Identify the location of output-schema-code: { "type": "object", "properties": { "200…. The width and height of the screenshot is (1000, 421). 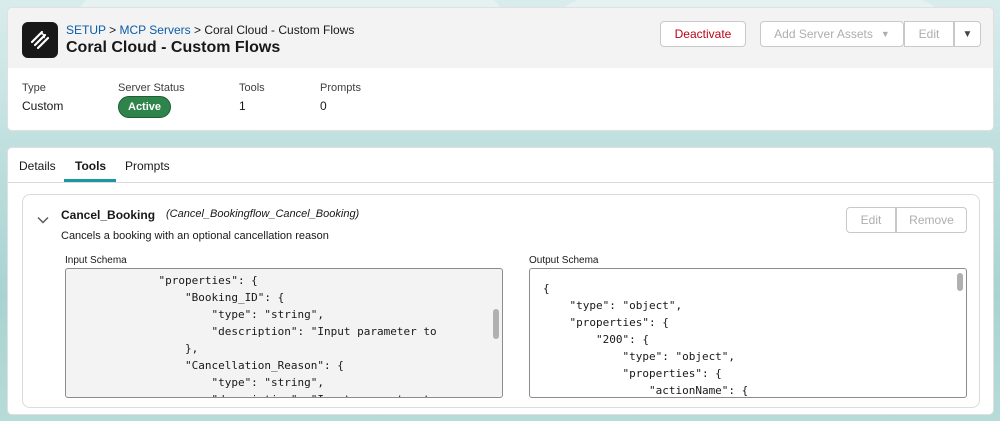
(748, 333).